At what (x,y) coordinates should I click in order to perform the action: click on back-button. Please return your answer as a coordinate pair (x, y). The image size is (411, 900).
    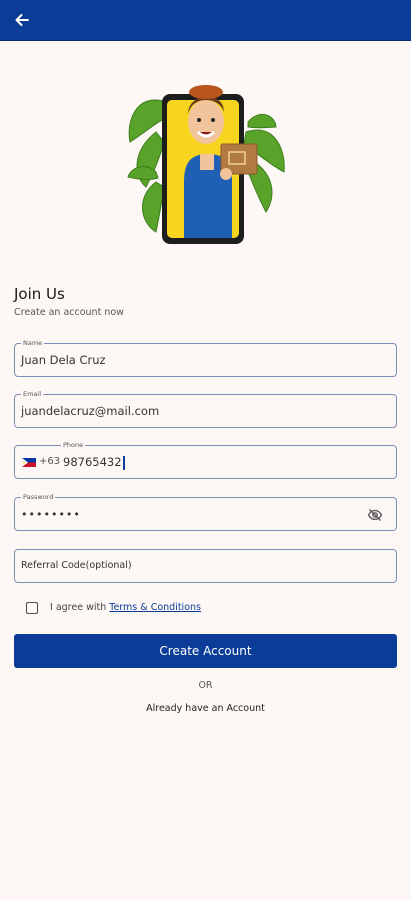
    Looking at the image, I should click on (22, 20).